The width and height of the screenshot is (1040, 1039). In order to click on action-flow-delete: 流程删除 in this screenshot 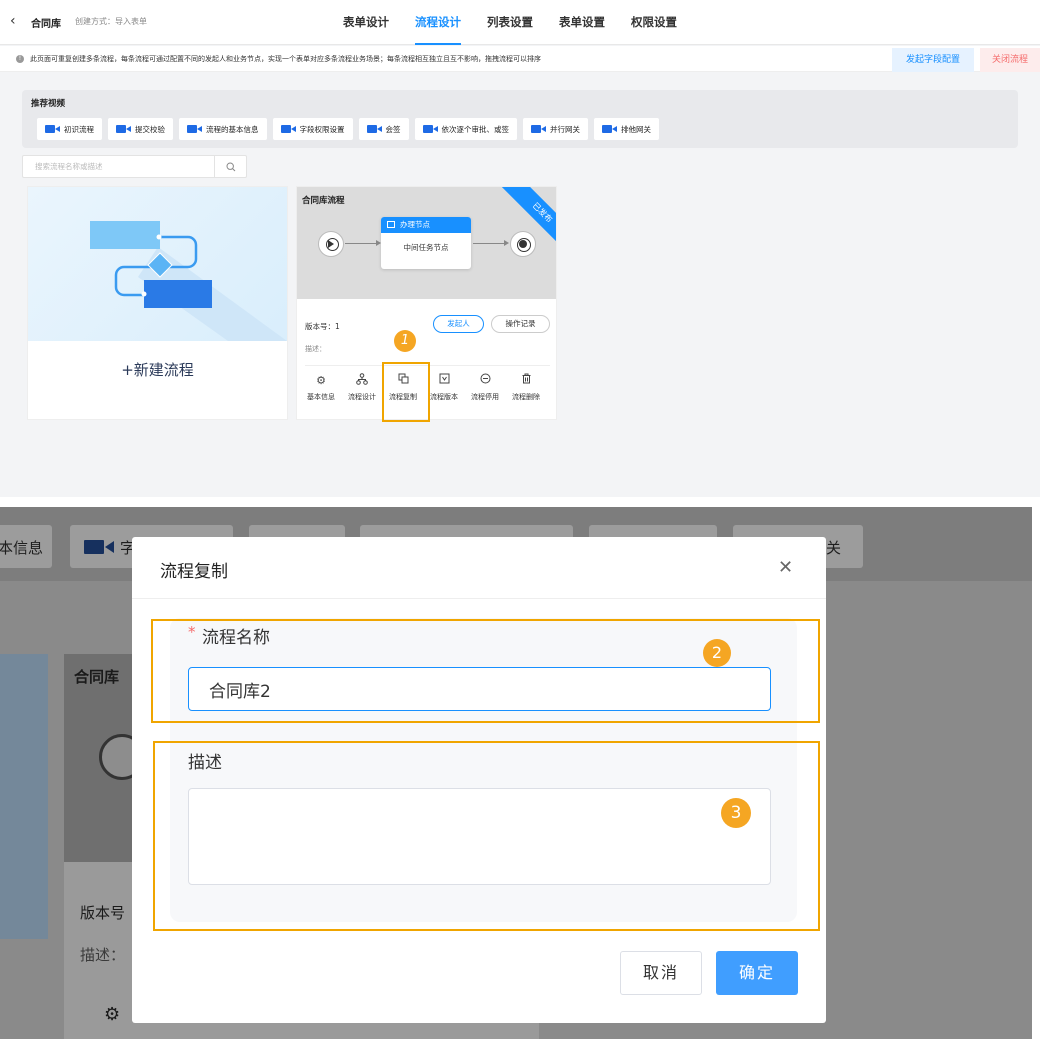, I will do `click(526, 387)`.